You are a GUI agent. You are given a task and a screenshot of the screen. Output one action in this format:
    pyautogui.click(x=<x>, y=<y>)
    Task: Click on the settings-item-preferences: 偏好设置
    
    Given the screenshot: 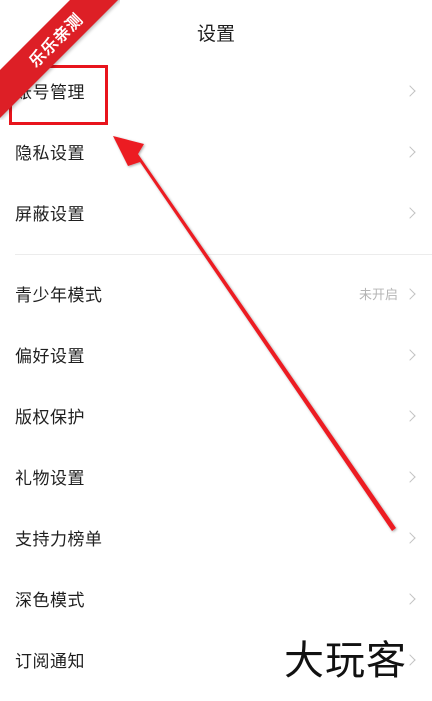 What is the action you would take?
    pyautogui.click(x=216, y=354)
    